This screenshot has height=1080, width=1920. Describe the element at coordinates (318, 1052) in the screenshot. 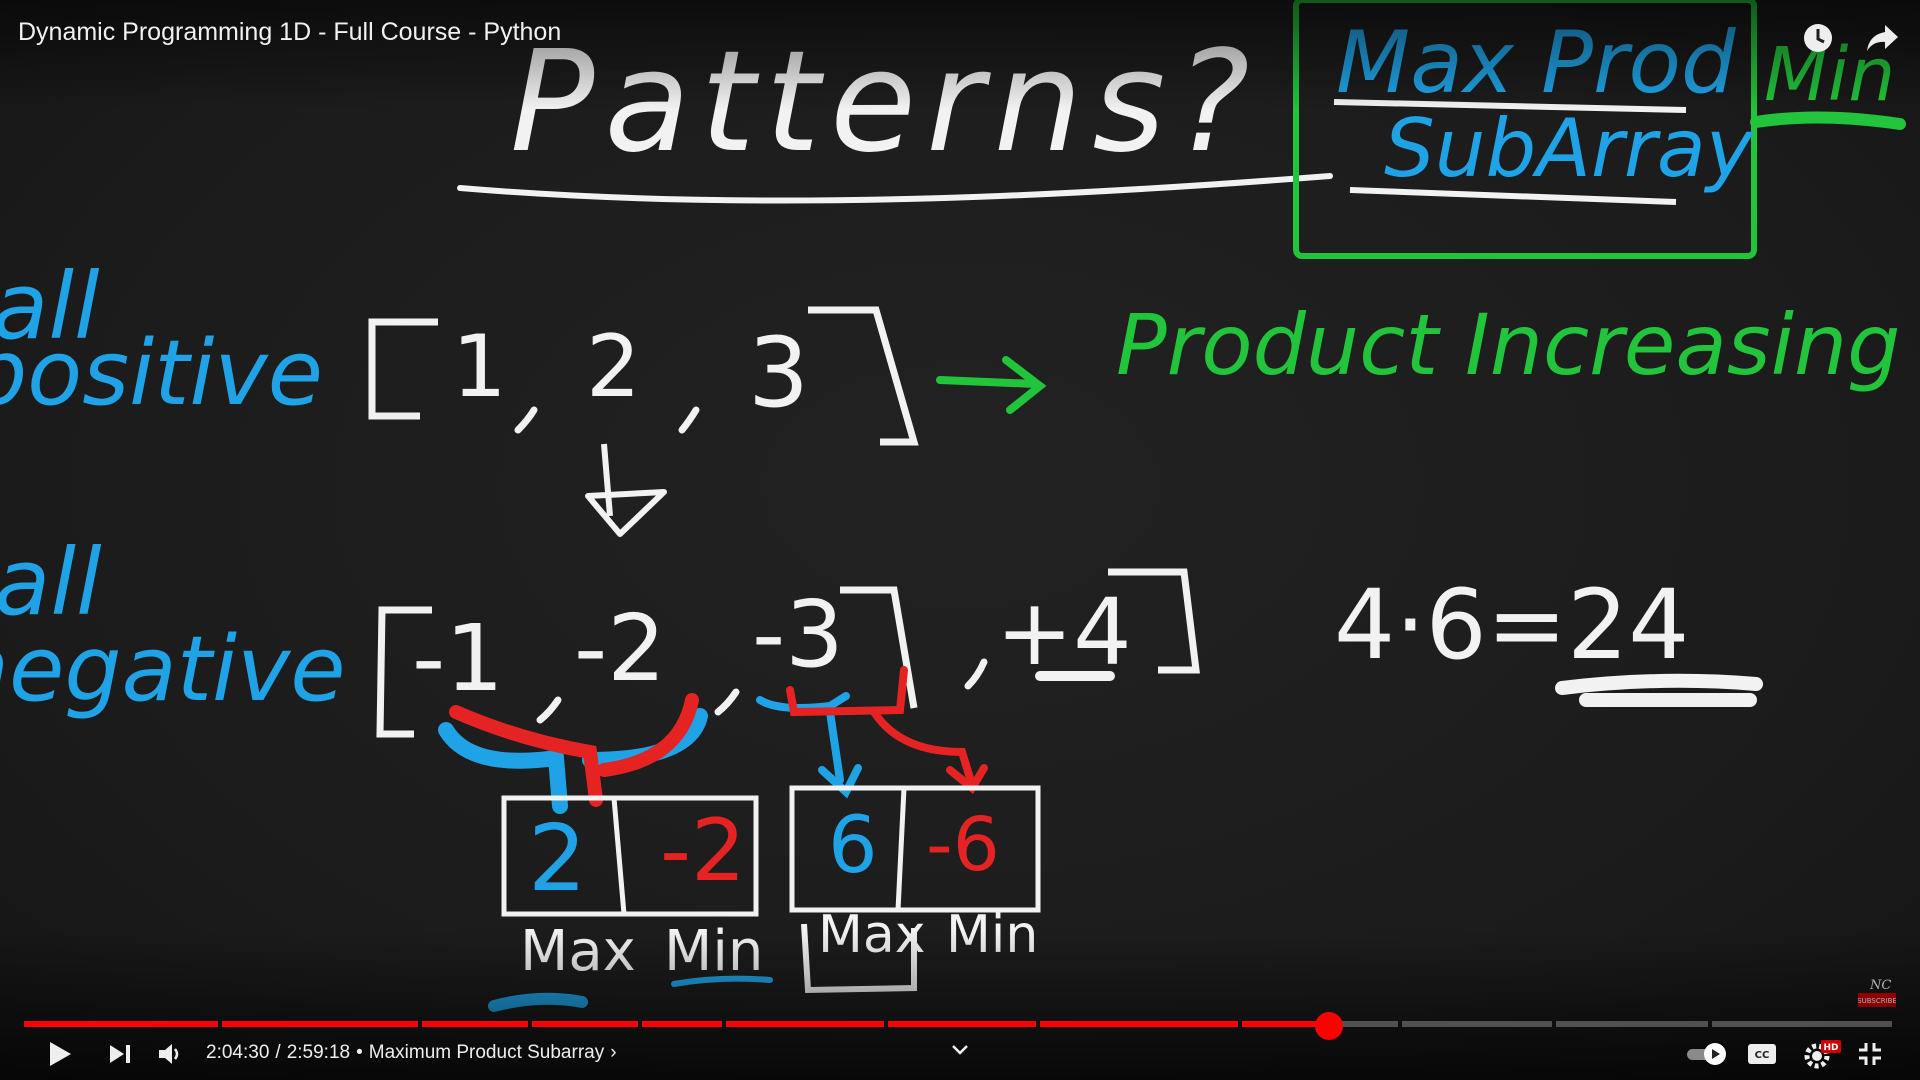

I see `duration: 2:59:18` at that location.